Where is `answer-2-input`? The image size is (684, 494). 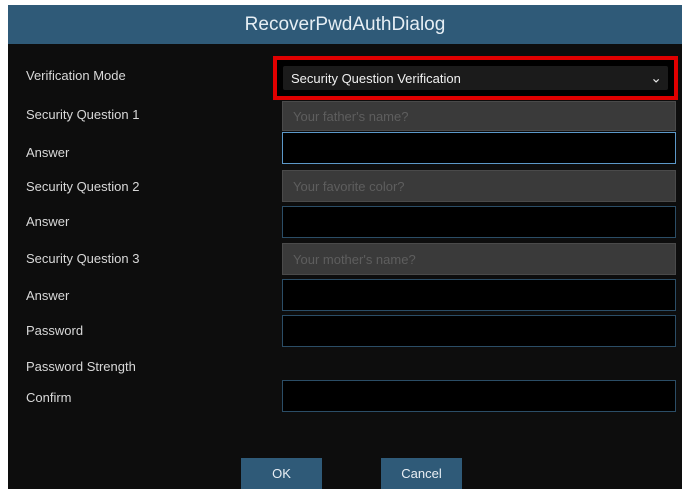
answer-2-input is located at coordinates (479, 222).